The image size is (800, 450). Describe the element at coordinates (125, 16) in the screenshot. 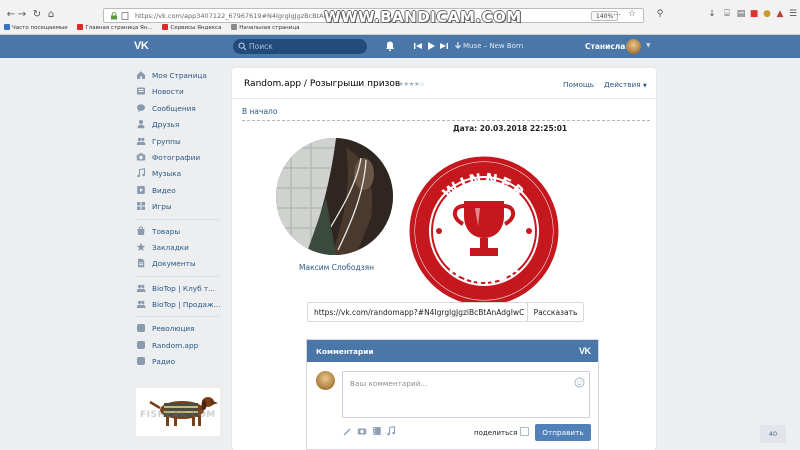

I see `page-info-icon` at that location.